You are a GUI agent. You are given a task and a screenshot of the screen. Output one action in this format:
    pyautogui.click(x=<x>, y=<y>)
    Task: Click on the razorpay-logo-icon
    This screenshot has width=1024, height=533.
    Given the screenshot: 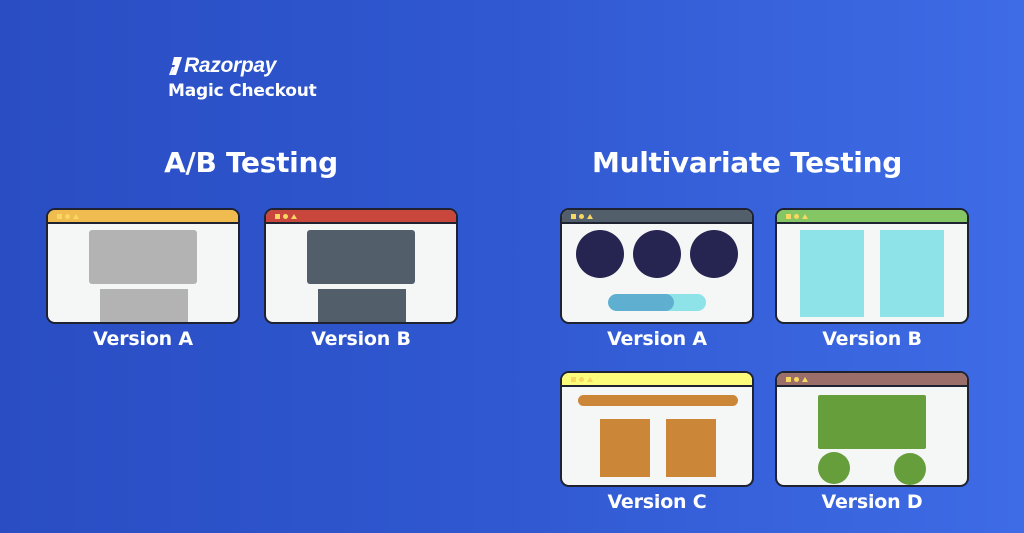 What is the action you would take?
    pyautogui.click(x=175, y=66)
    